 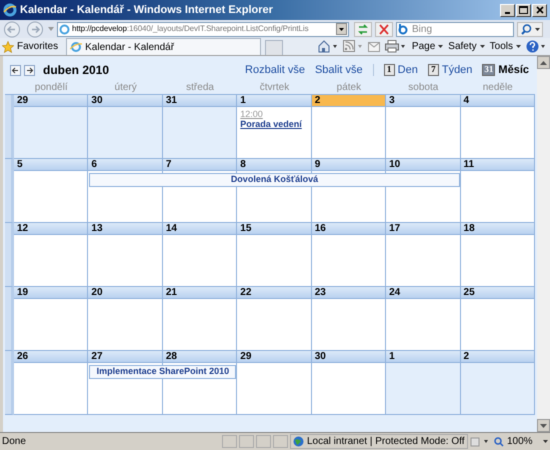 I want to click on globe-icon, so click(x=298, y=441).